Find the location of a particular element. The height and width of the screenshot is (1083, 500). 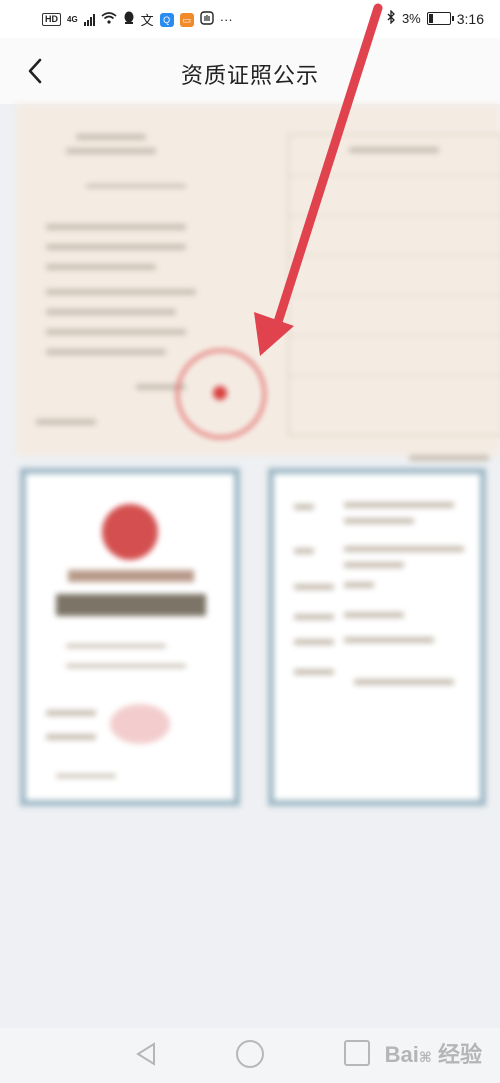

certificate-details-image is located at coordinates (377, 637).